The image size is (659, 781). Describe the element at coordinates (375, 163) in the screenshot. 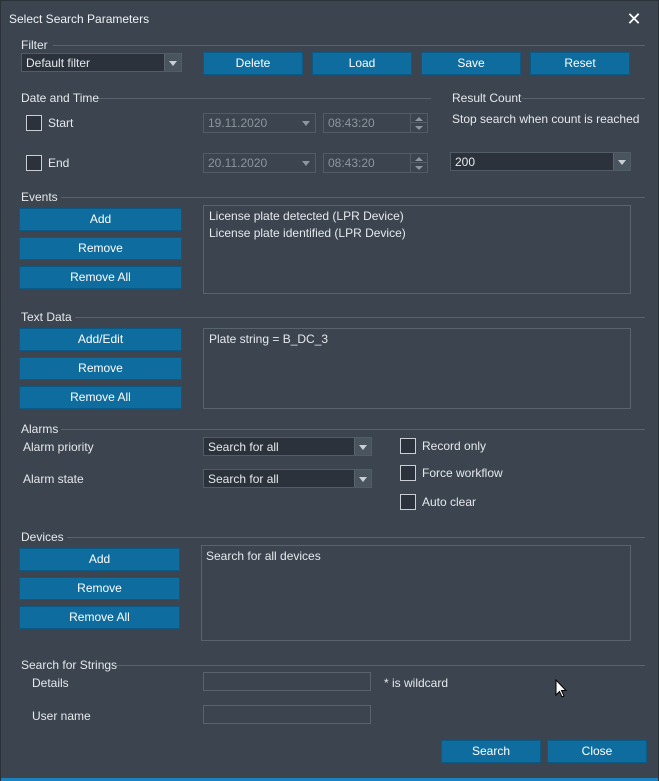

I see `end-time-spinner: 08:43:20` at that location.